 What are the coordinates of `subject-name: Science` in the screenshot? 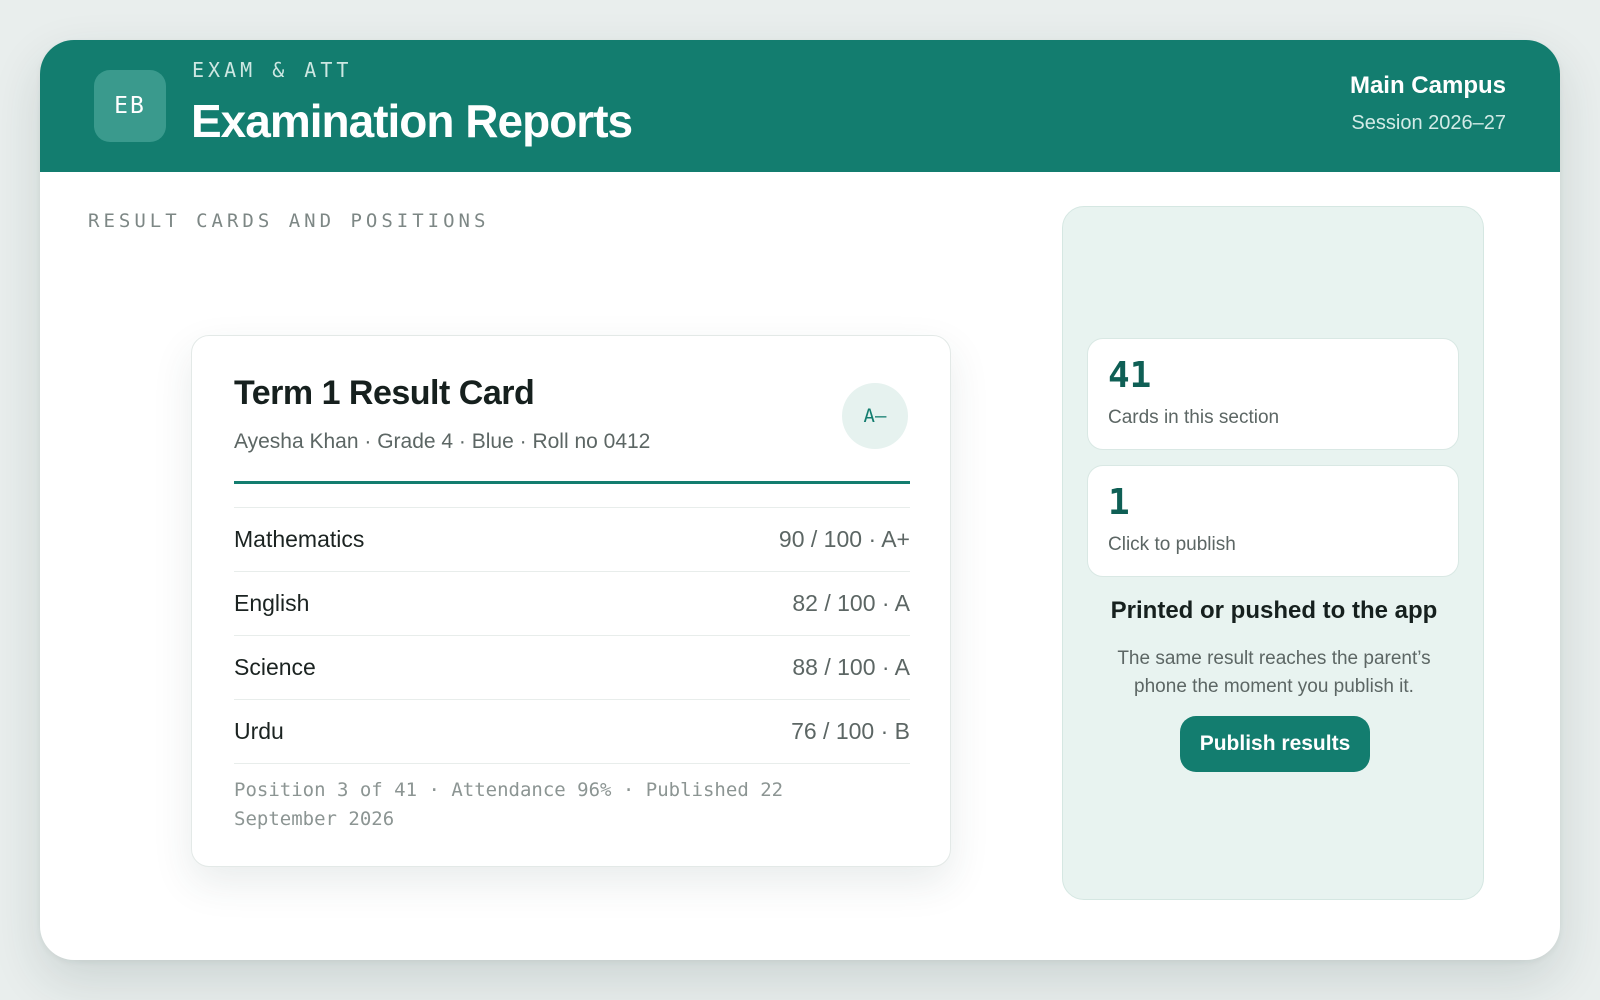 It's located at (275, 667).